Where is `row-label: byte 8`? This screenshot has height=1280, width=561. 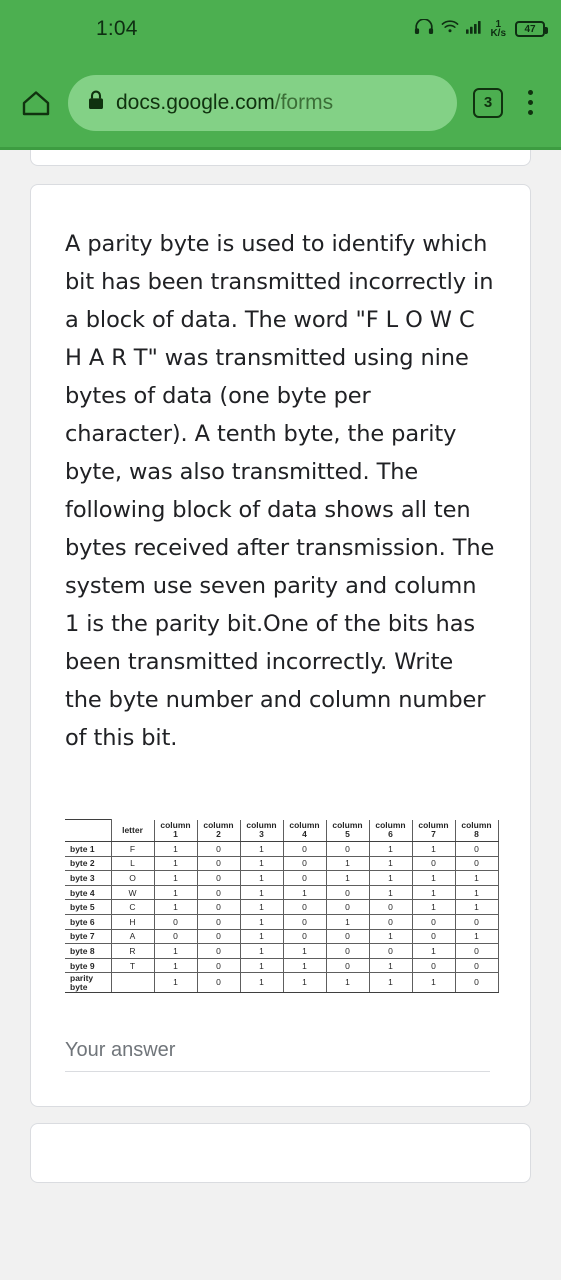 row-label: byte 8 is located at coordinates (88, 951).